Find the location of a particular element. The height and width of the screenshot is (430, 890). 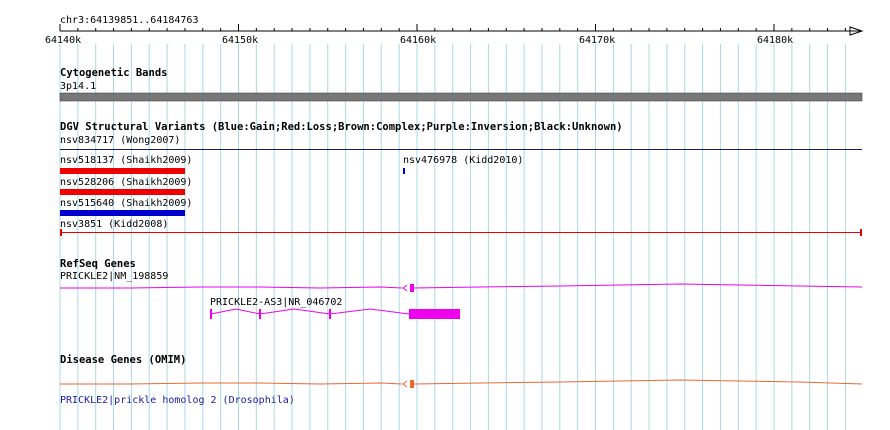

dgv-nsv518137-bar is located at coordinates (122, 171).